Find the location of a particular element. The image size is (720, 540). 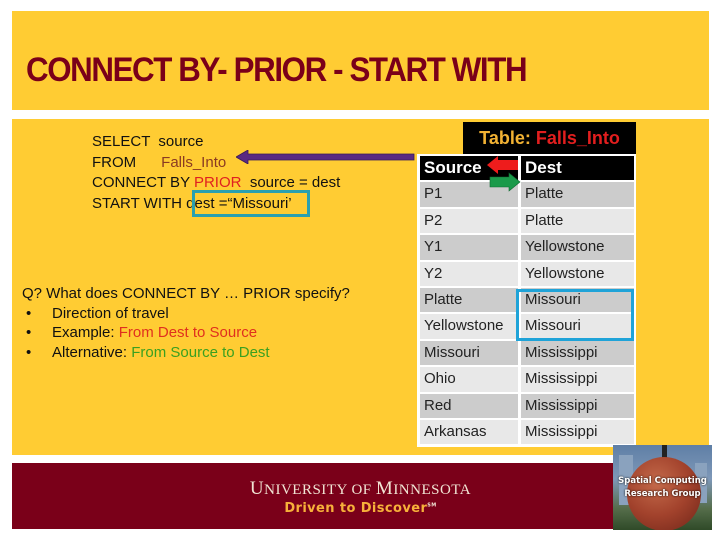

logo-line: Spatial Computing is located at coordinates (662, 481).